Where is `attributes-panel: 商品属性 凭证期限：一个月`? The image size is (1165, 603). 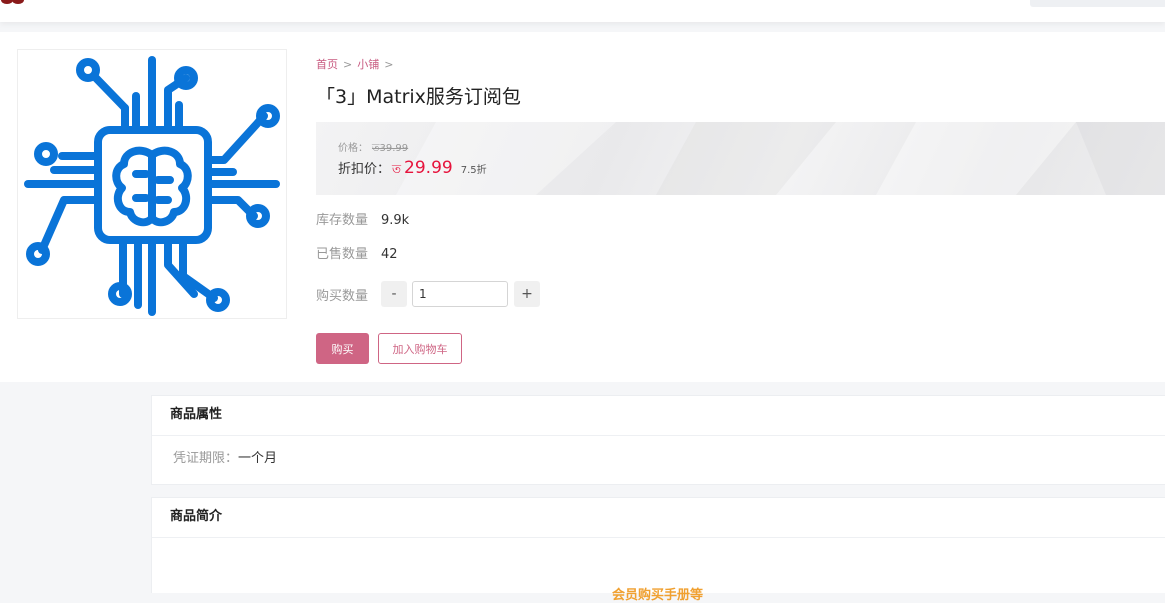 attributes-panel: 商品属性 凭证期限：一个月 is located at coordinates (658, 440).